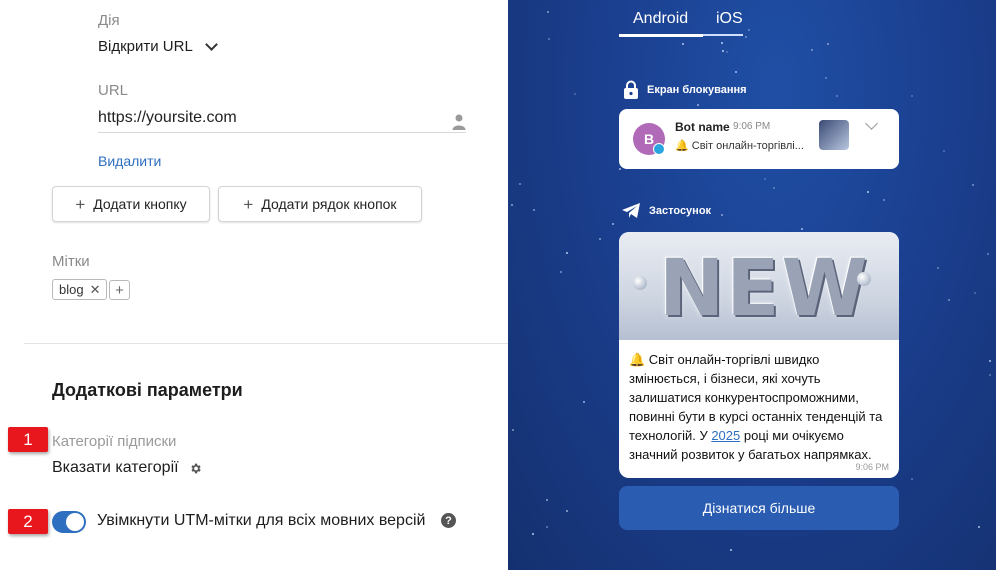 Image resolution: width=996 pixels, height=570 pixels. I want to click on bot-name: Bot name, so click(702, 127).